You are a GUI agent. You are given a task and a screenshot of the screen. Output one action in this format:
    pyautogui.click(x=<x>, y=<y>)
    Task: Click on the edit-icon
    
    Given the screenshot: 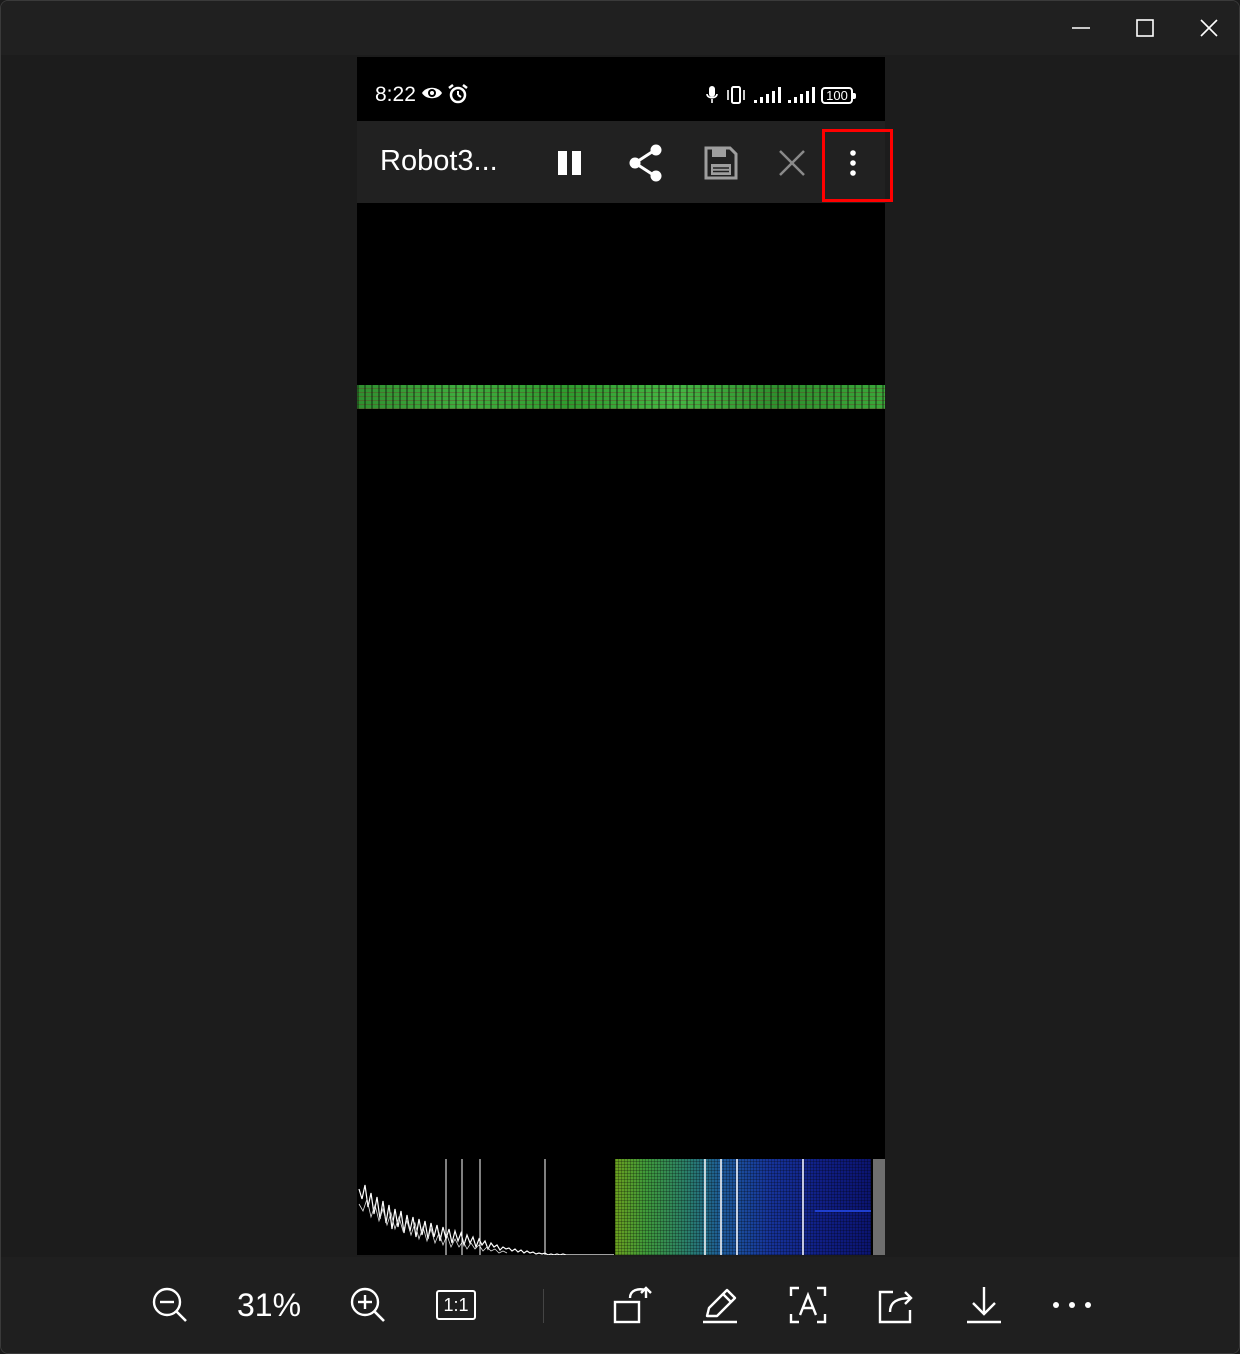 What is the action you would take?
    pyautogui.click(x=720, y=1306)
    